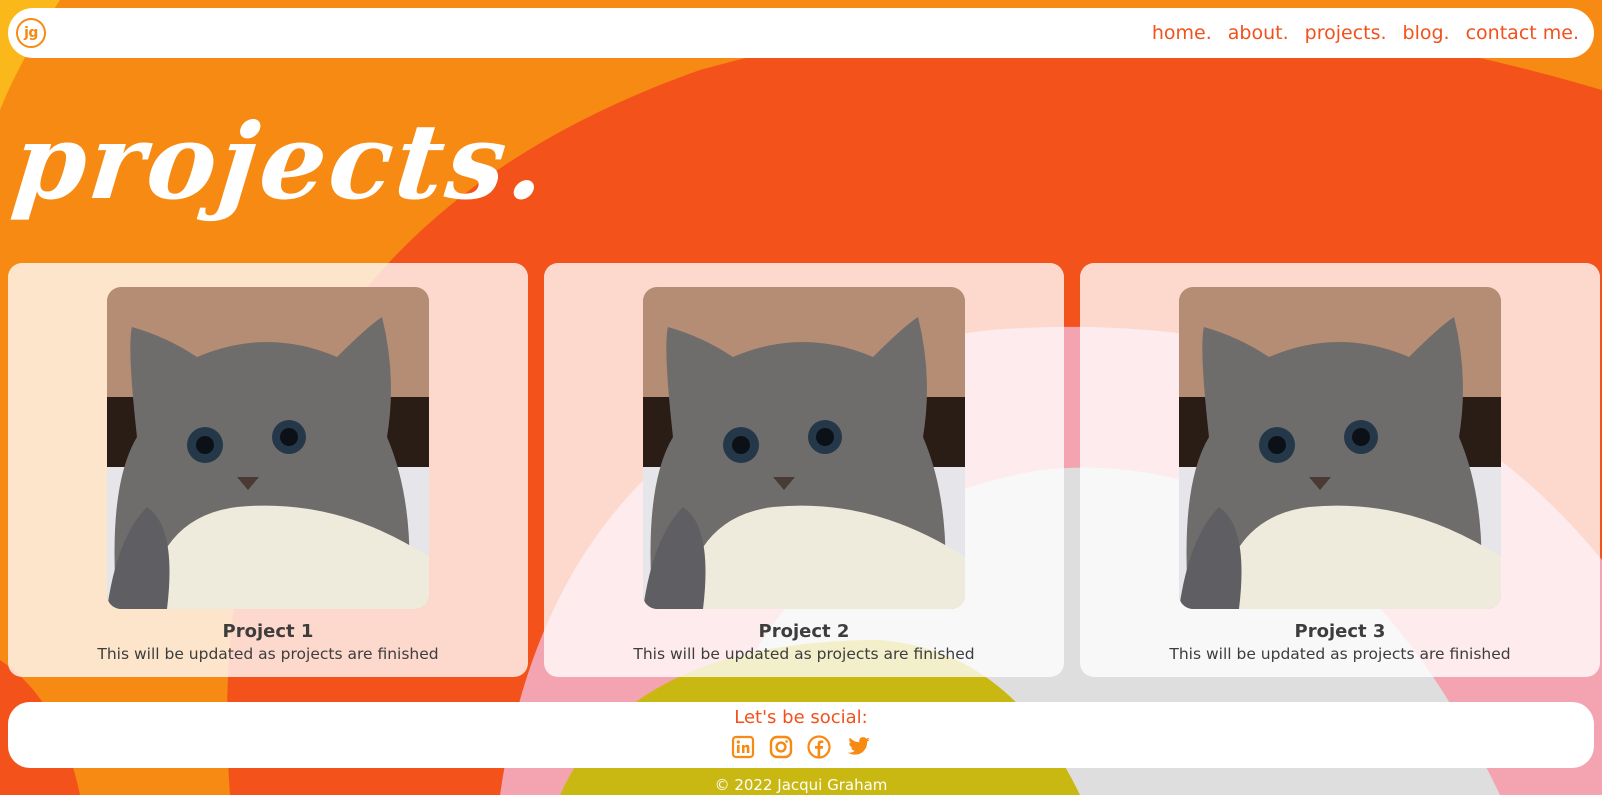  What do you see at coordinates (268, 631) in the screenshot?
I see `project-title: Project 1` at bounding box center [268, 631].